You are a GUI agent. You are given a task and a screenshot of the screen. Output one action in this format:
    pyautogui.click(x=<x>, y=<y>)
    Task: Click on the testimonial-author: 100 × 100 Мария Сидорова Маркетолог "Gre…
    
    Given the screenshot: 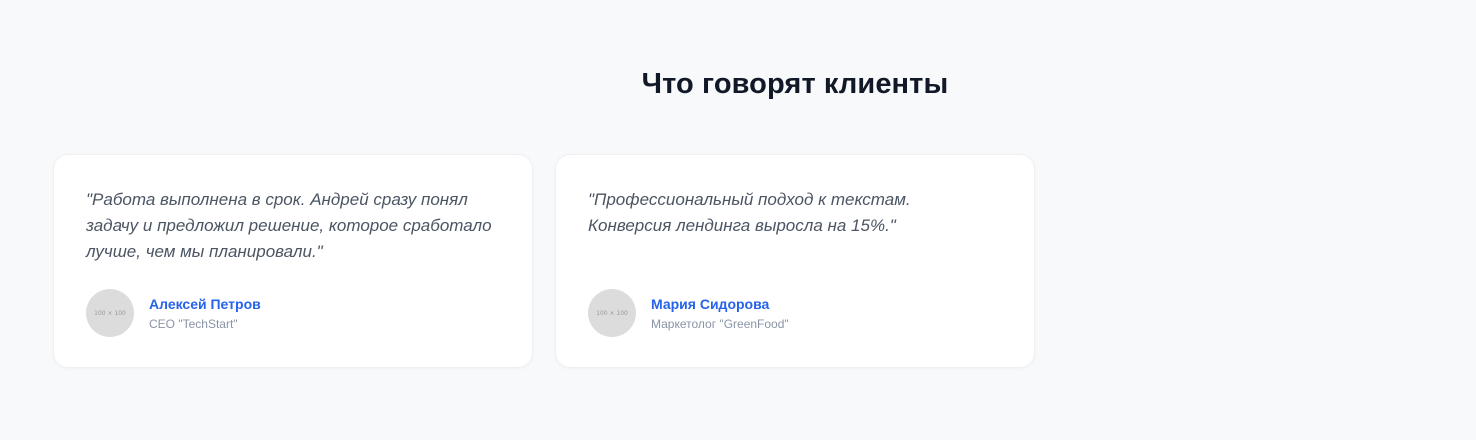 What is the action you would take?
    pyautogui.click(x=688, y=313)
    